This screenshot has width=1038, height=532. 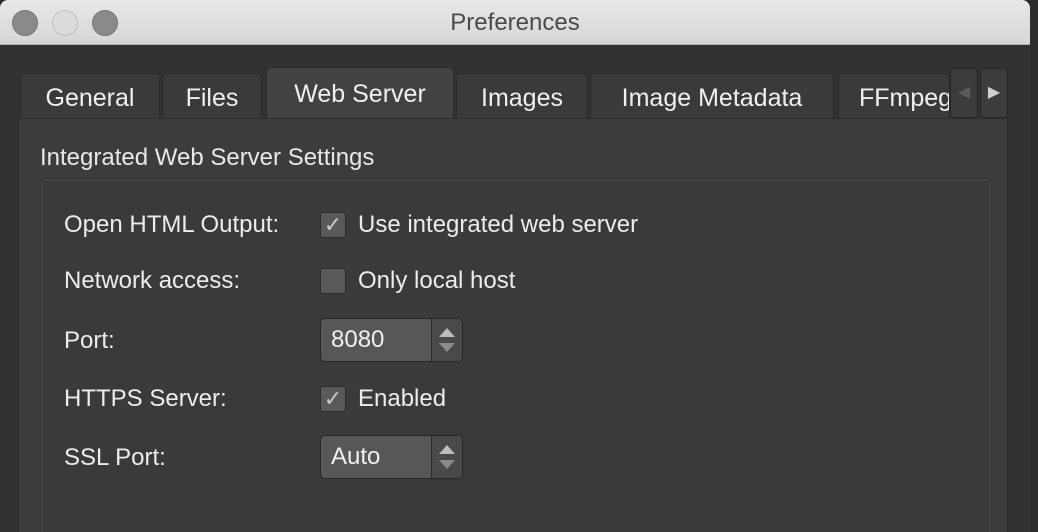 I want to click on group-title: Integrated Web Server Settings, so click(x=207, y=157).